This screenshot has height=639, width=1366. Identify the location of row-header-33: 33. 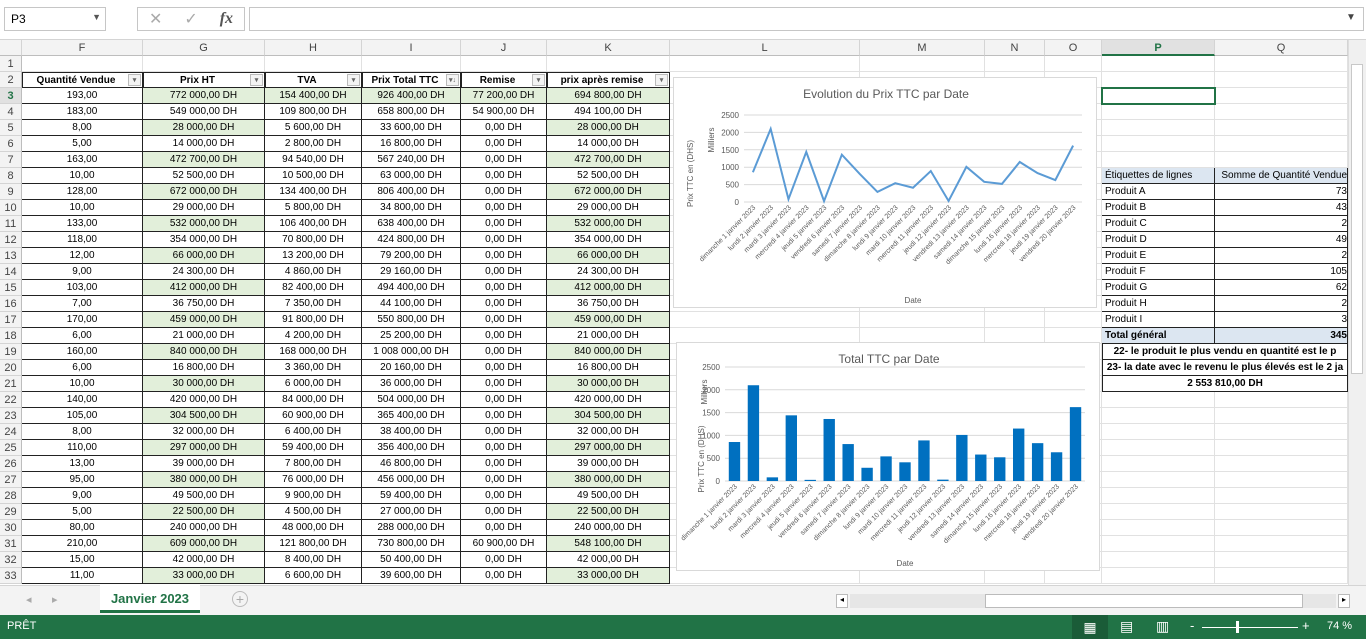
(11, 576).